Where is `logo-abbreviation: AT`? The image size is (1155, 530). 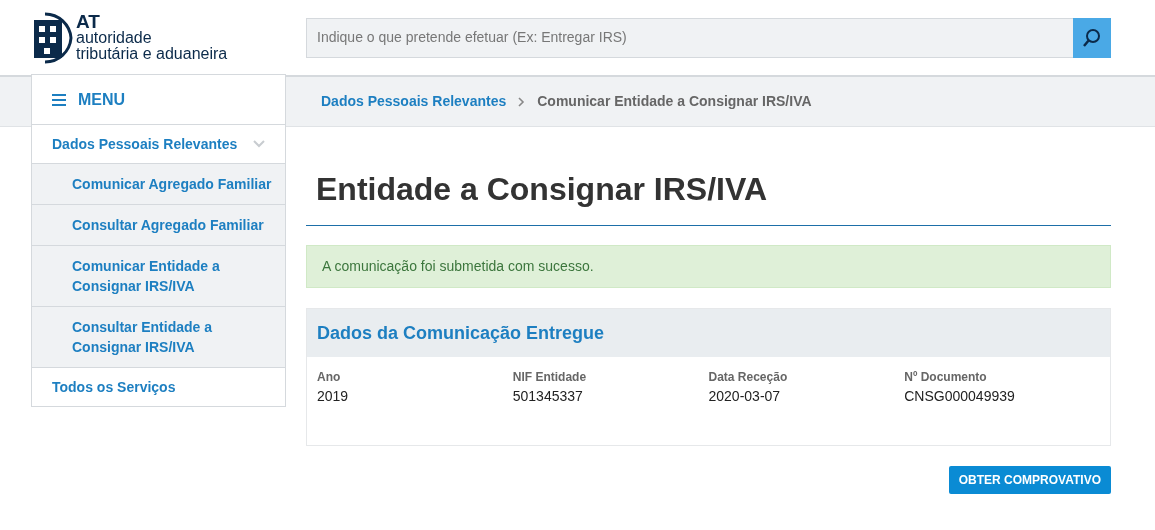 logo-abbreviation: AT is located at coordinates (88, 21).